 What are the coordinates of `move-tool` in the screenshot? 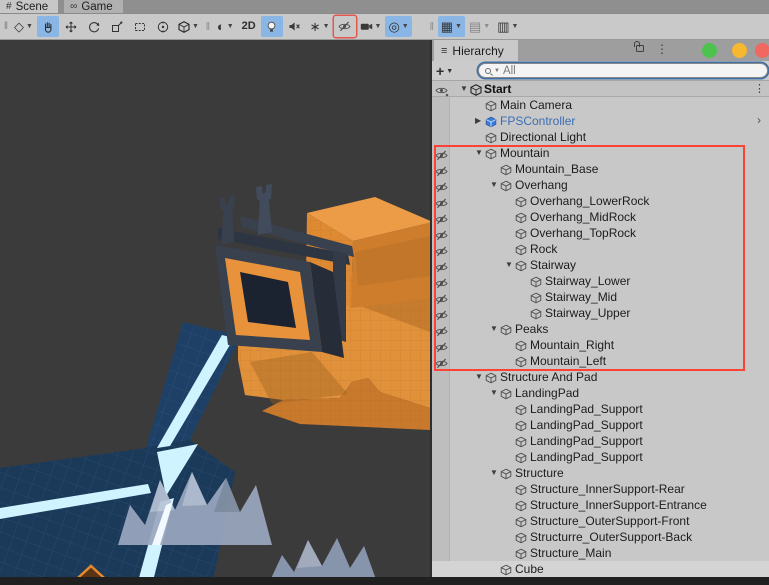 It's located at (71, 26).